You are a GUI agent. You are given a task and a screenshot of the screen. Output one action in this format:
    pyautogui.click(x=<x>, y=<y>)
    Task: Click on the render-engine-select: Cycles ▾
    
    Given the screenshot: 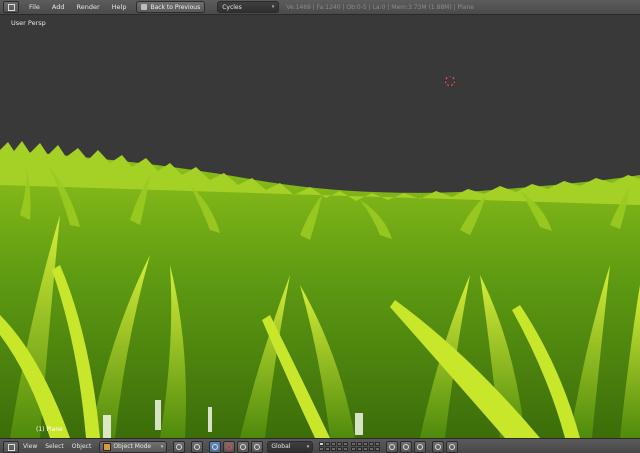 What is the action you would take?
    pyautogui.click(x=248, y=7)
    